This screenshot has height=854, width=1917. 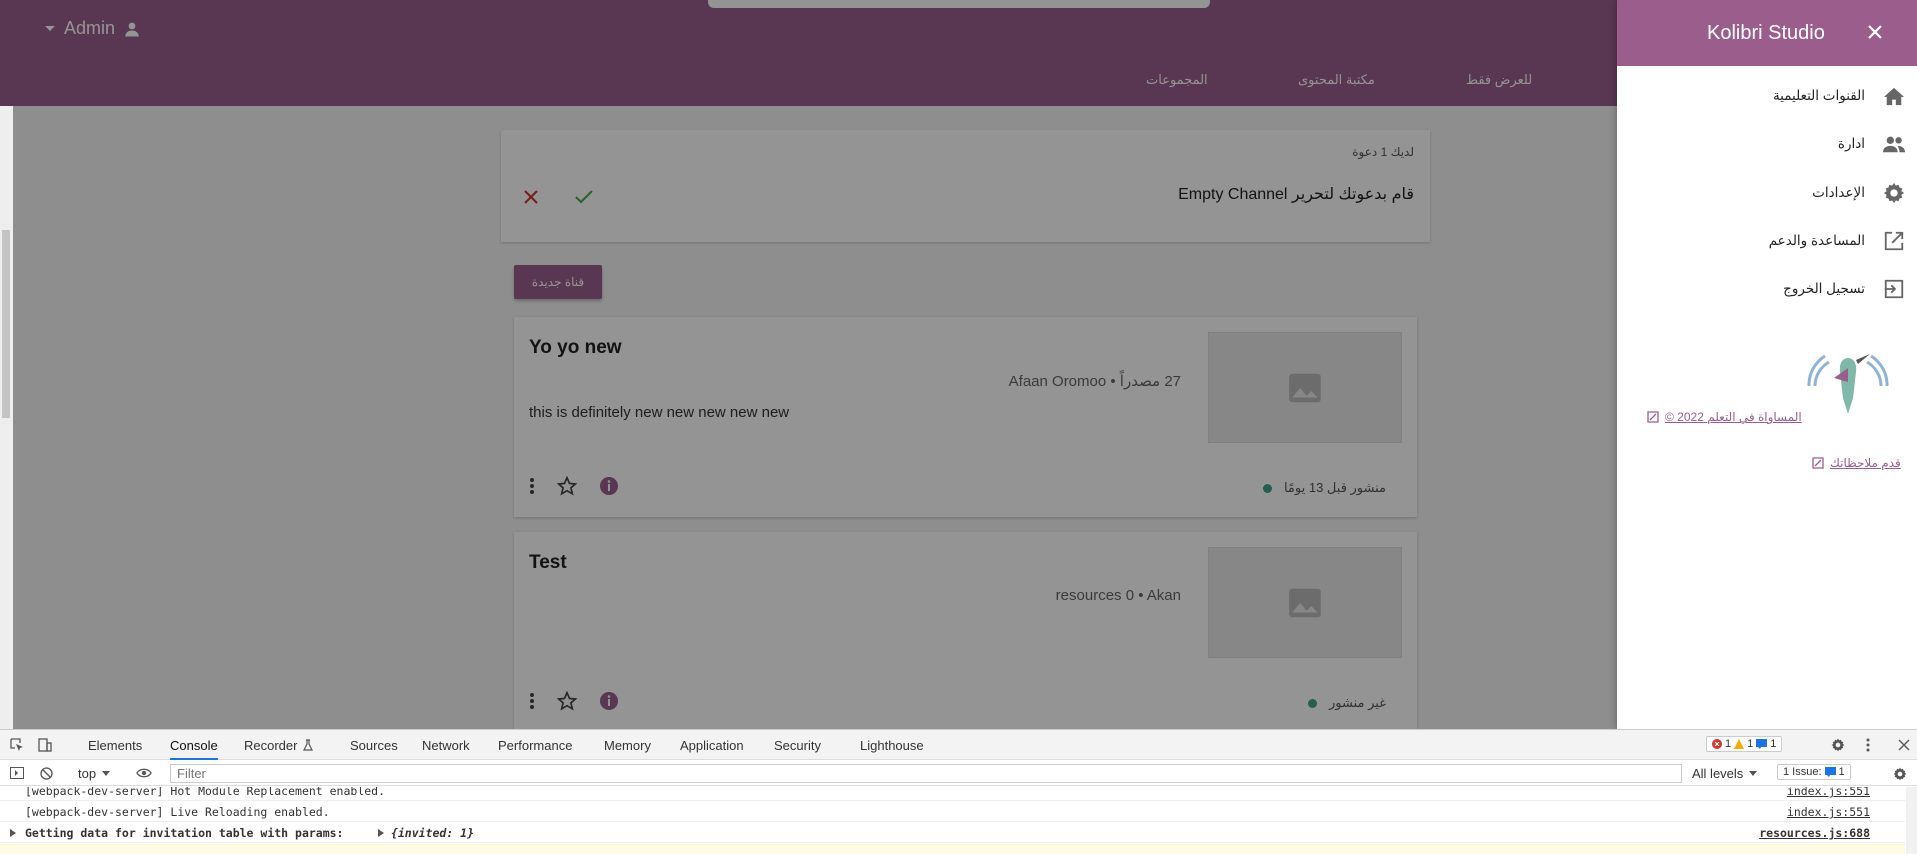 What do you see at coordinates (1802, 772) in the screenshot?
I see `issues-label: 1 Issue:` at bounding box center [1802, 772].